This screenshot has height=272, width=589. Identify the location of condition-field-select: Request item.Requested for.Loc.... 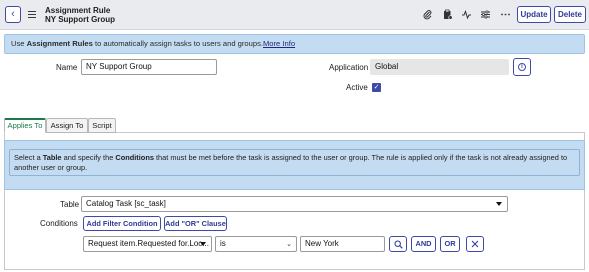
(147, 244).